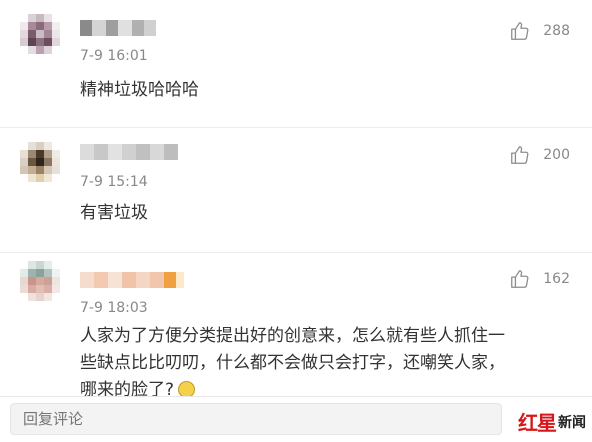 The width and height of the screenshot is (592, 442). I want to click on like-count: 200, so click(556, 155).